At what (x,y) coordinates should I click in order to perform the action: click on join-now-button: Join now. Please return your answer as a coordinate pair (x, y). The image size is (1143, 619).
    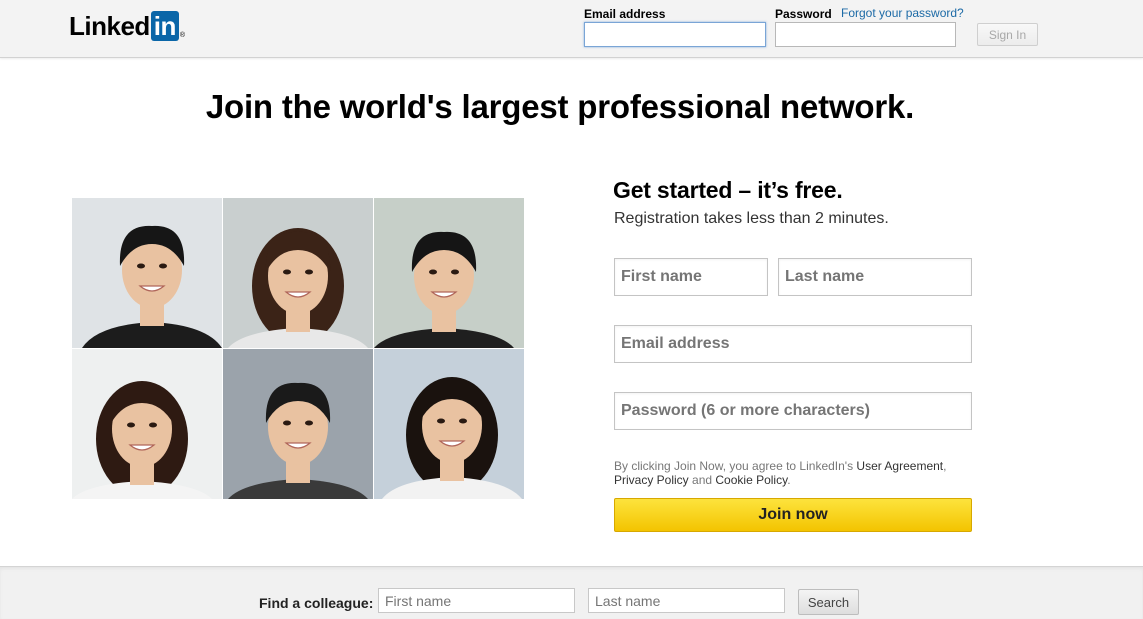
    Looking at the image, I should click on (793, 515).